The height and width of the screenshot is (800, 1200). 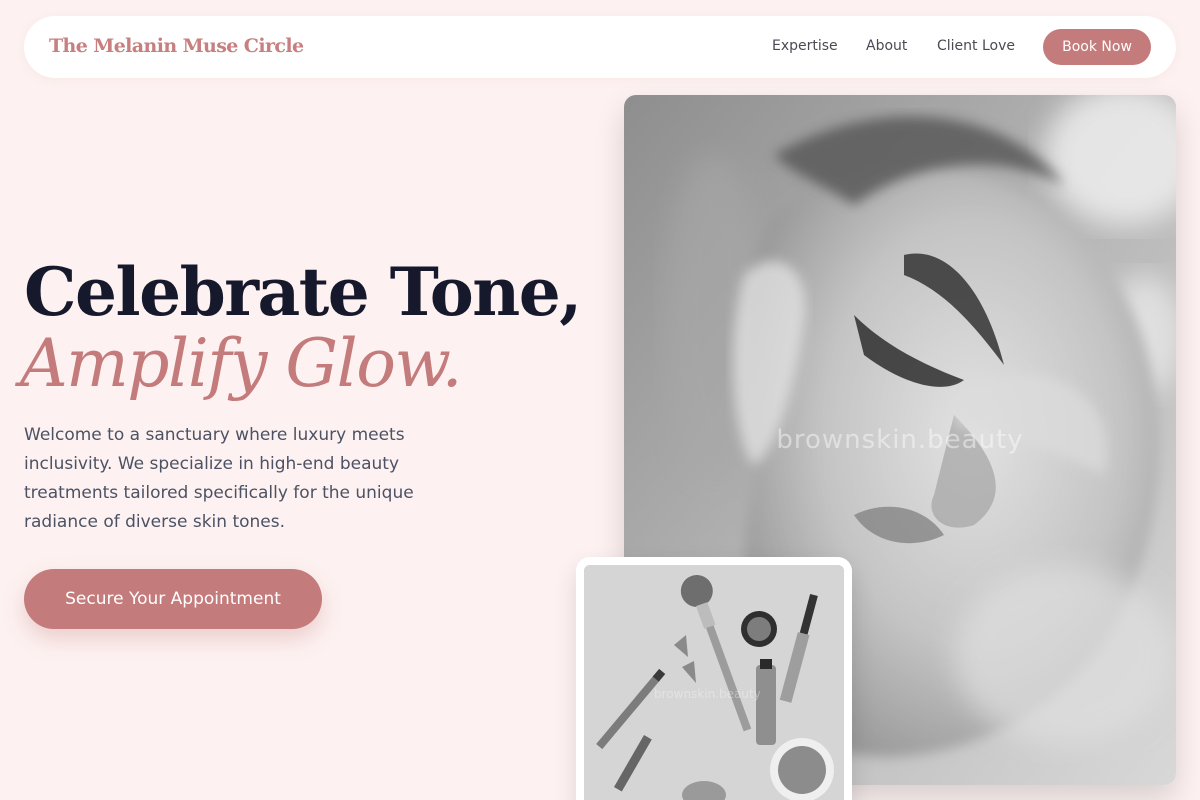 What do you see at coordinates (886, 46) in the screenshot?
I see `nav-link-about: About` at bounding box center [886, 46].